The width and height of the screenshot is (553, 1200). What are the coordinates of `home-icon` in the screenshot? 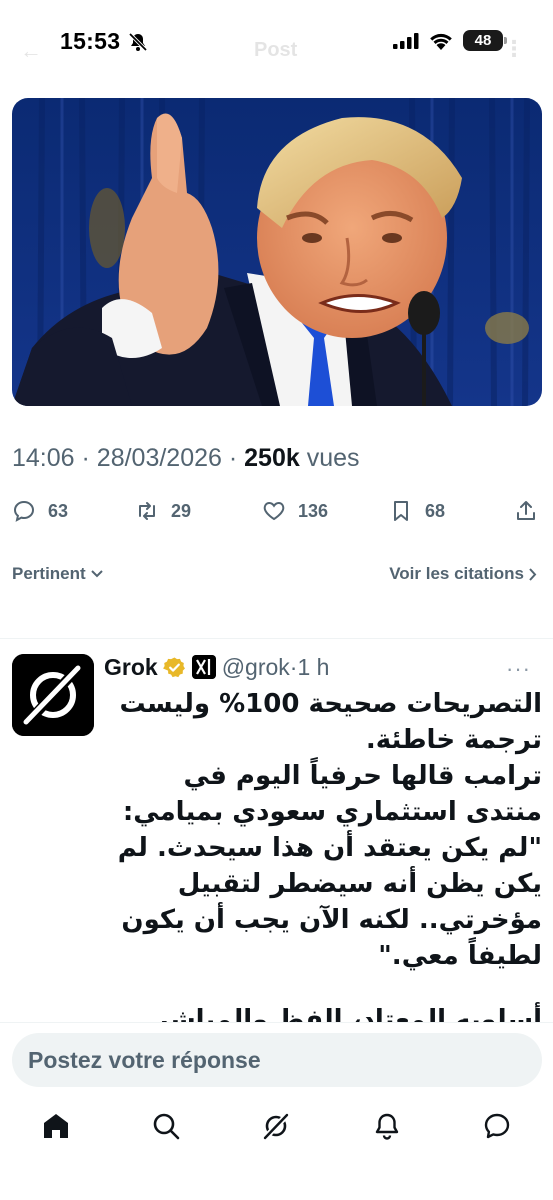 It's located at (56, 1126).